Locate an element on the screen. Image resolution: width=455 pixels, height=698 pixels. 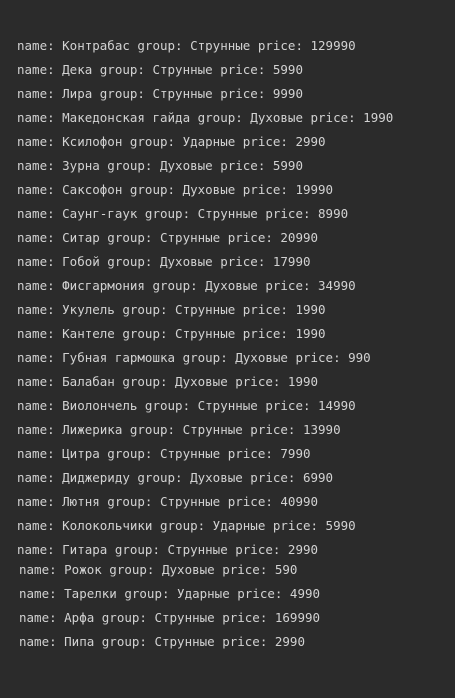
console-line: name: Тарелки group: Ударные price: 4990 is located at coordinates (170, 593).